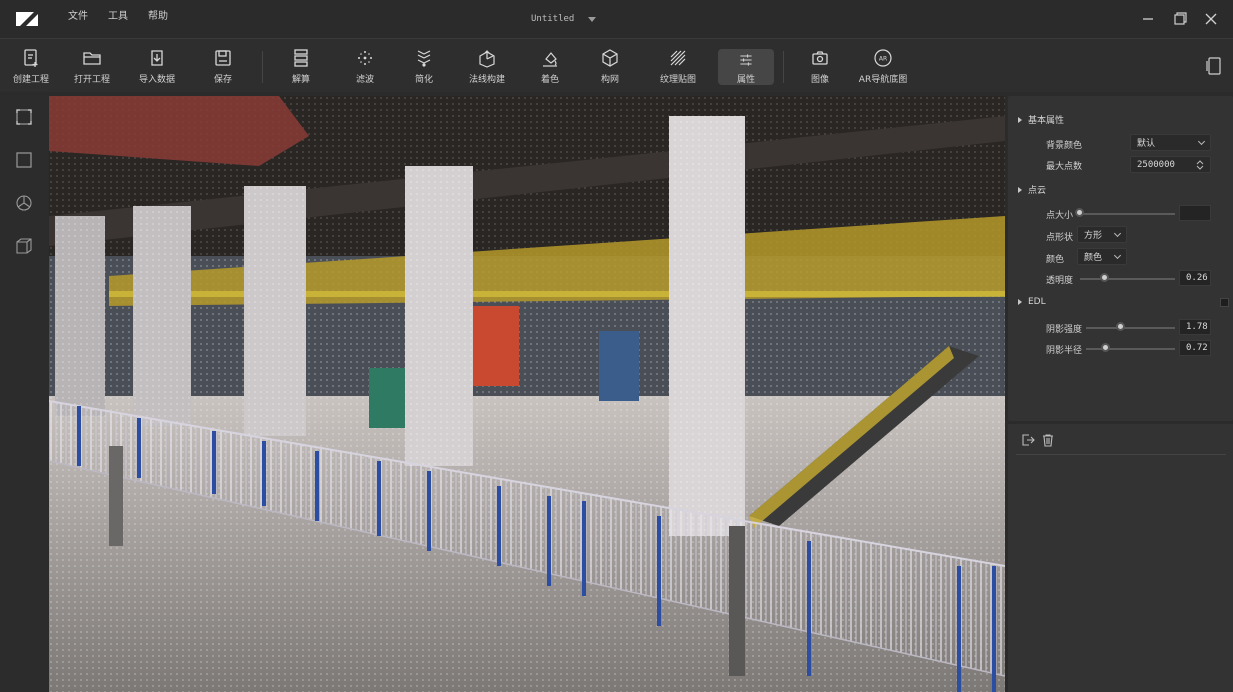 The height and width of the screenshot is (692, 1233). Describe the element at coordinates (1130, 328) in the screenshot. I see `shadow-strength-slider` at that location.